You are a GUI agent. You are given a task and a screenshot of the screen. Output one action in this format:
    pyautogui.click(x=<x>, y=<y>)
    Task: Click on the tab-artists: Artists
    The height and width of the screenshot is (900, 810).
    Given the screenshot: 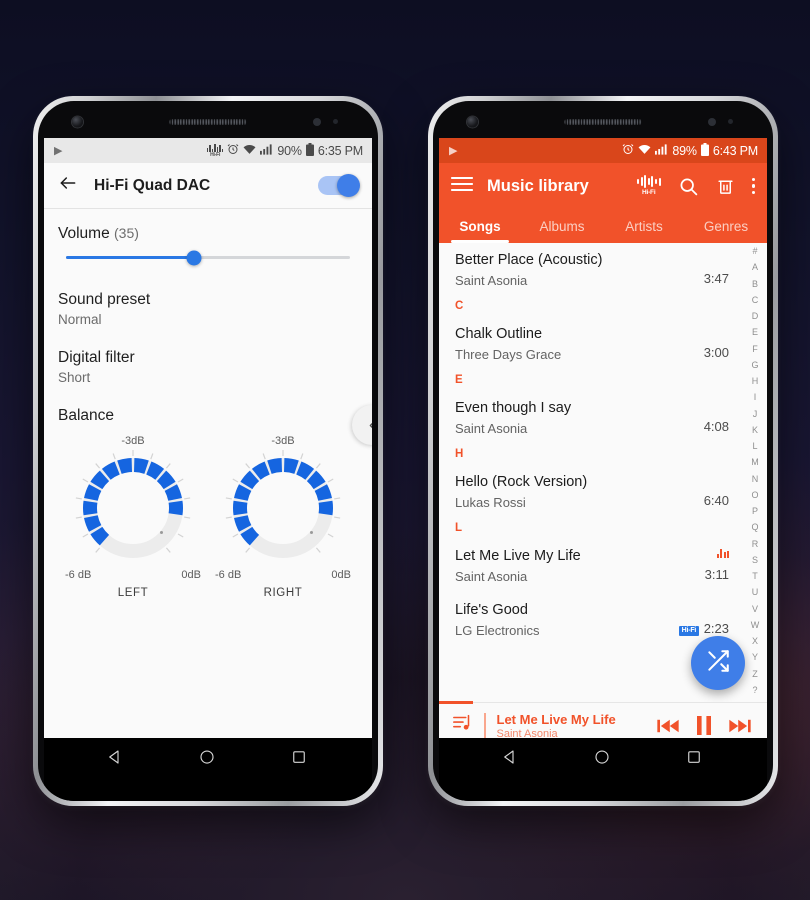 What is the action you would take?
    pyautogui.click(x=644, y=226)
    